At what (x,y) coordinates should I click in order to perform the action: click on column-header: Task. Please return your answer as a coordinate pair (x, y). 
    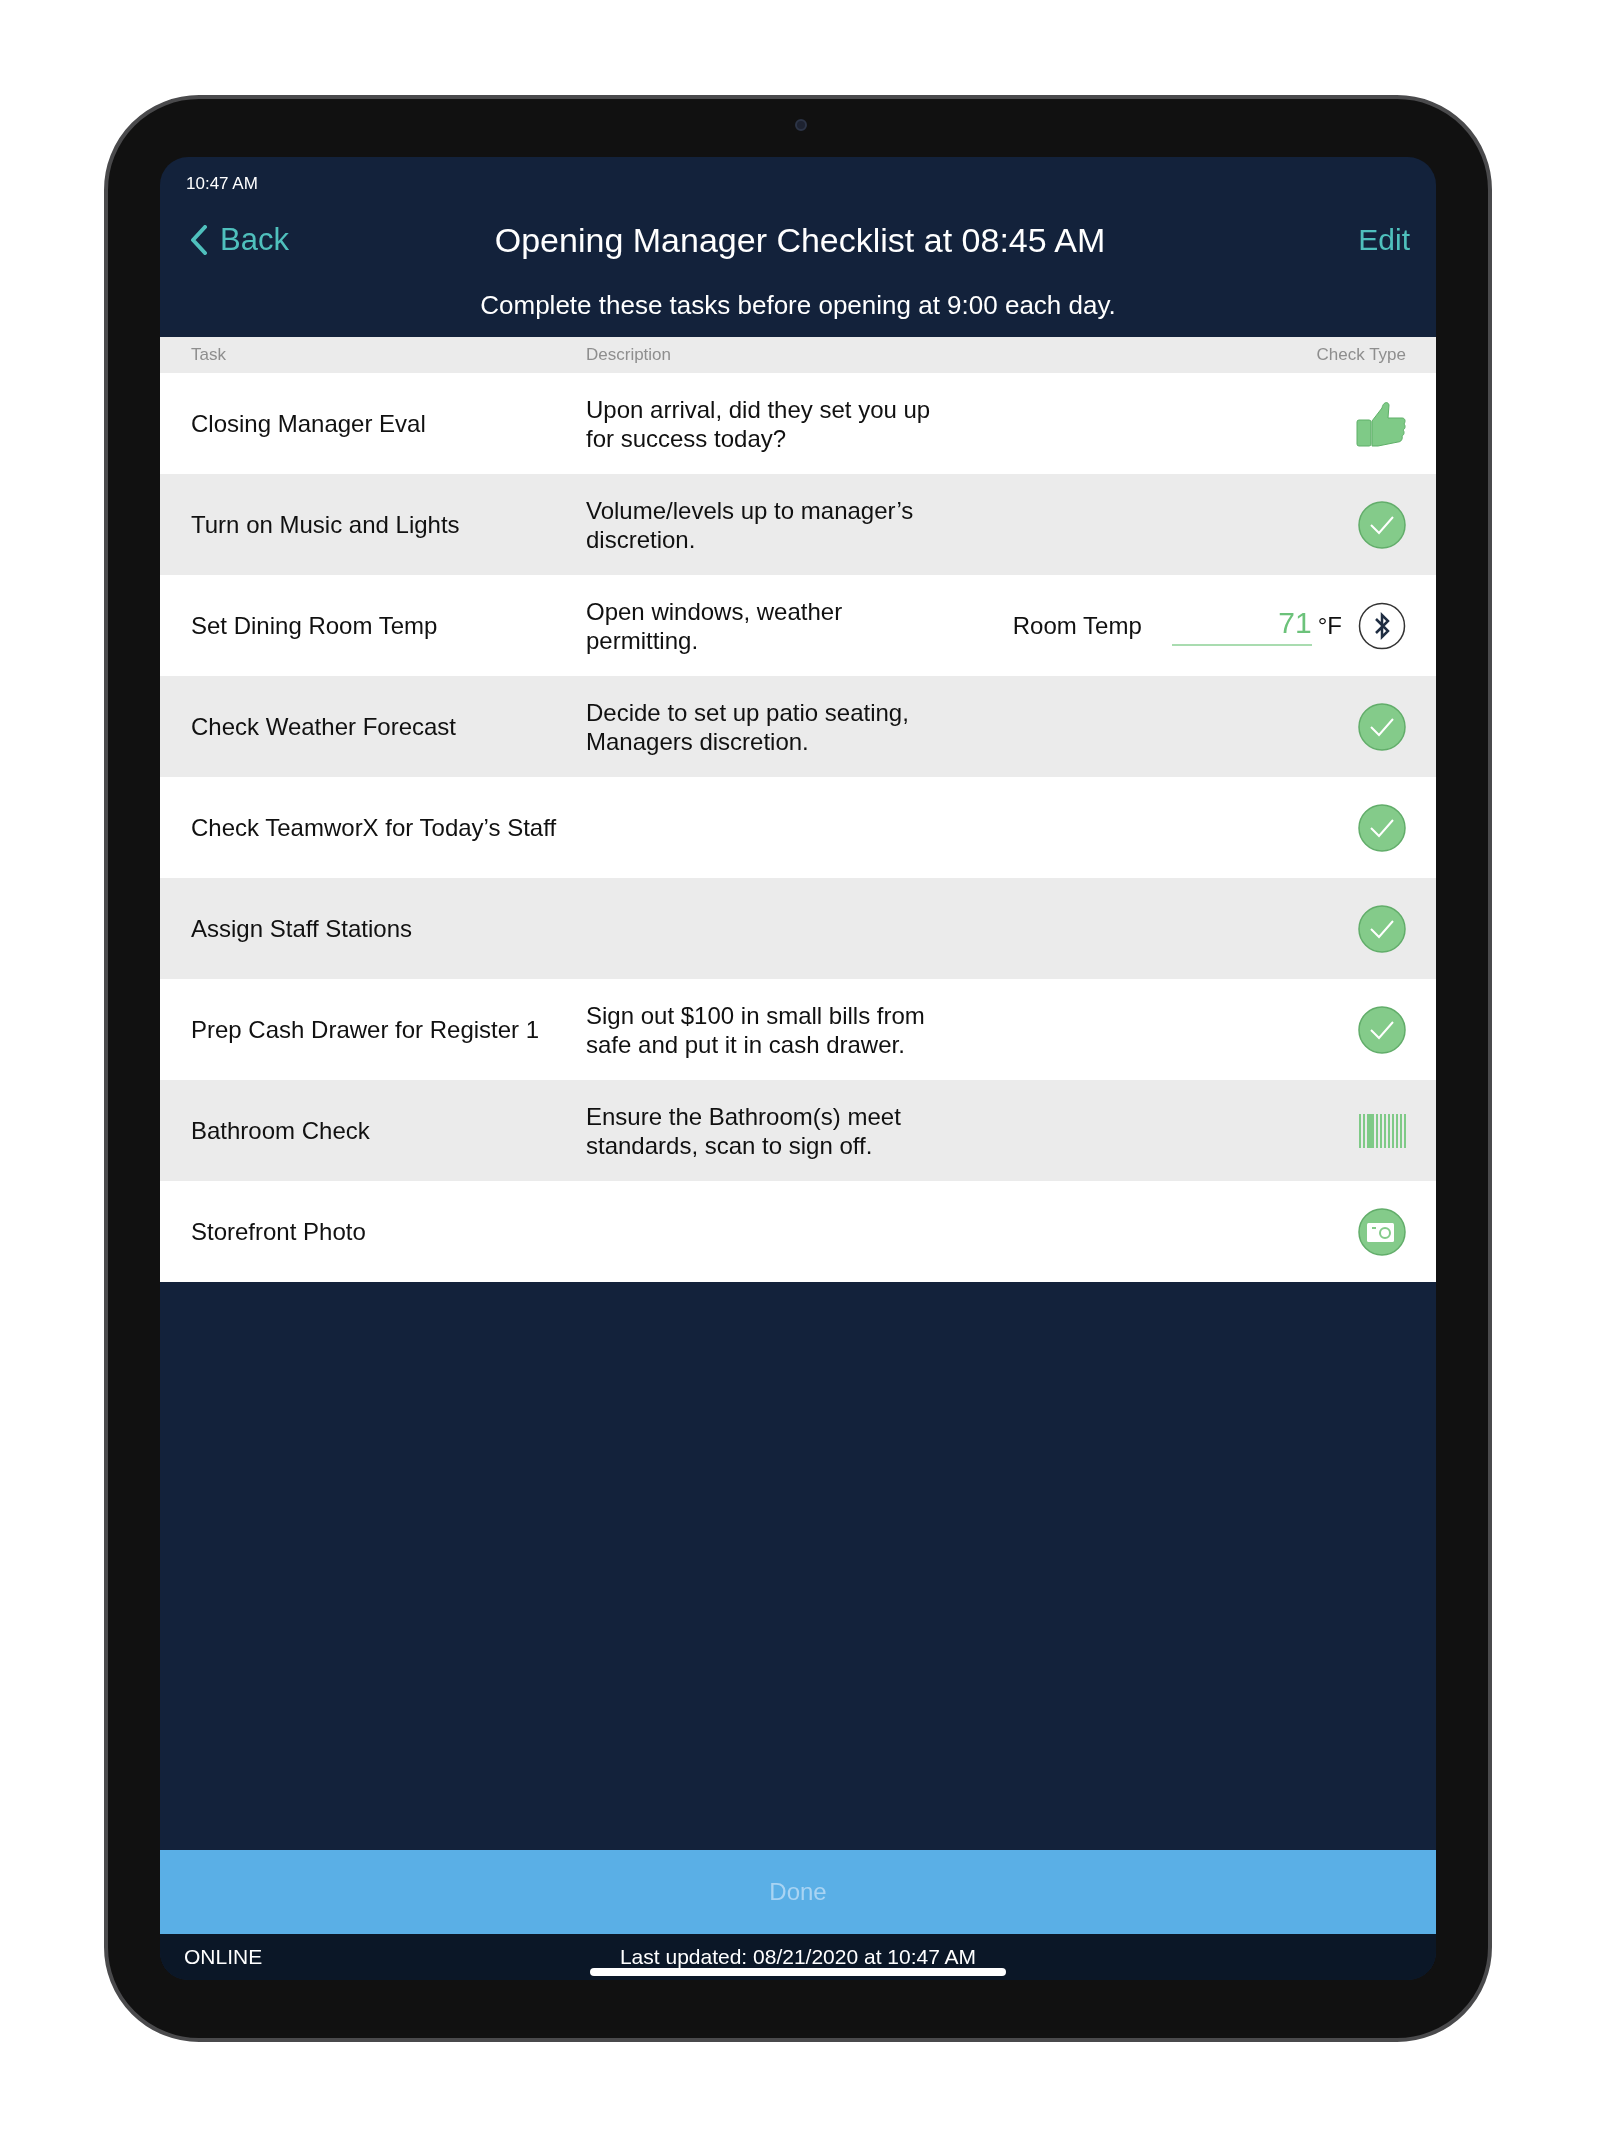
    Looking at the image, I should click on (208, 355).